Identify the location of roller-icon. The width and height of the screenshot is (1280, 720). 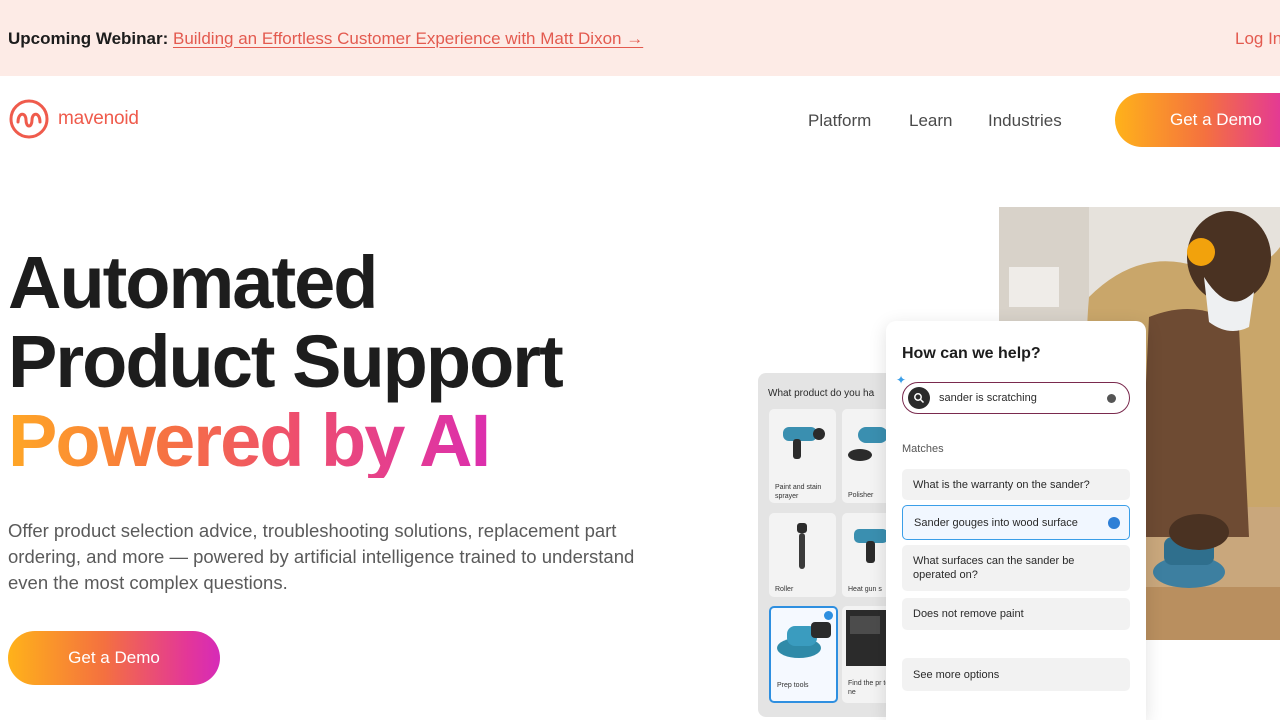
(802, 546).